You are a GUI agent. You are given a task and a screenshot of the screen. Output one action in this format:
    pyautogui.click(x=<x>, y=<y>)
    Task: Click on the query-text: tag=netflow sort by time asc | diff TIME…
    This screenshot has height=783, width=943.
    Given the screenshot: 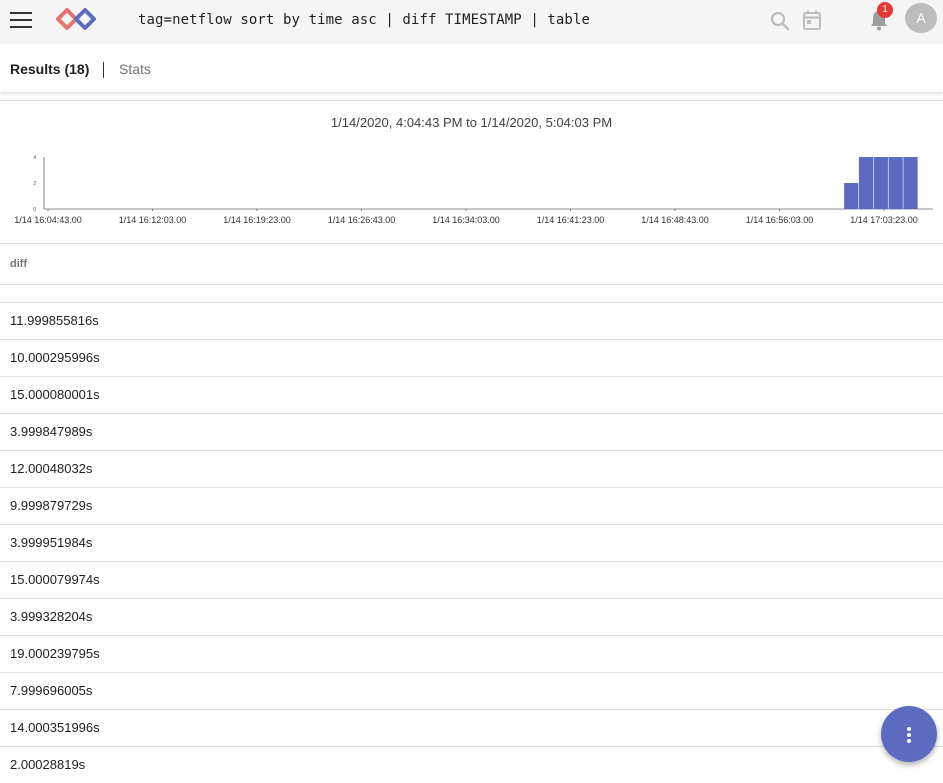 What is the action you would take?
    pyautogui.click(x=364, y=20)
    